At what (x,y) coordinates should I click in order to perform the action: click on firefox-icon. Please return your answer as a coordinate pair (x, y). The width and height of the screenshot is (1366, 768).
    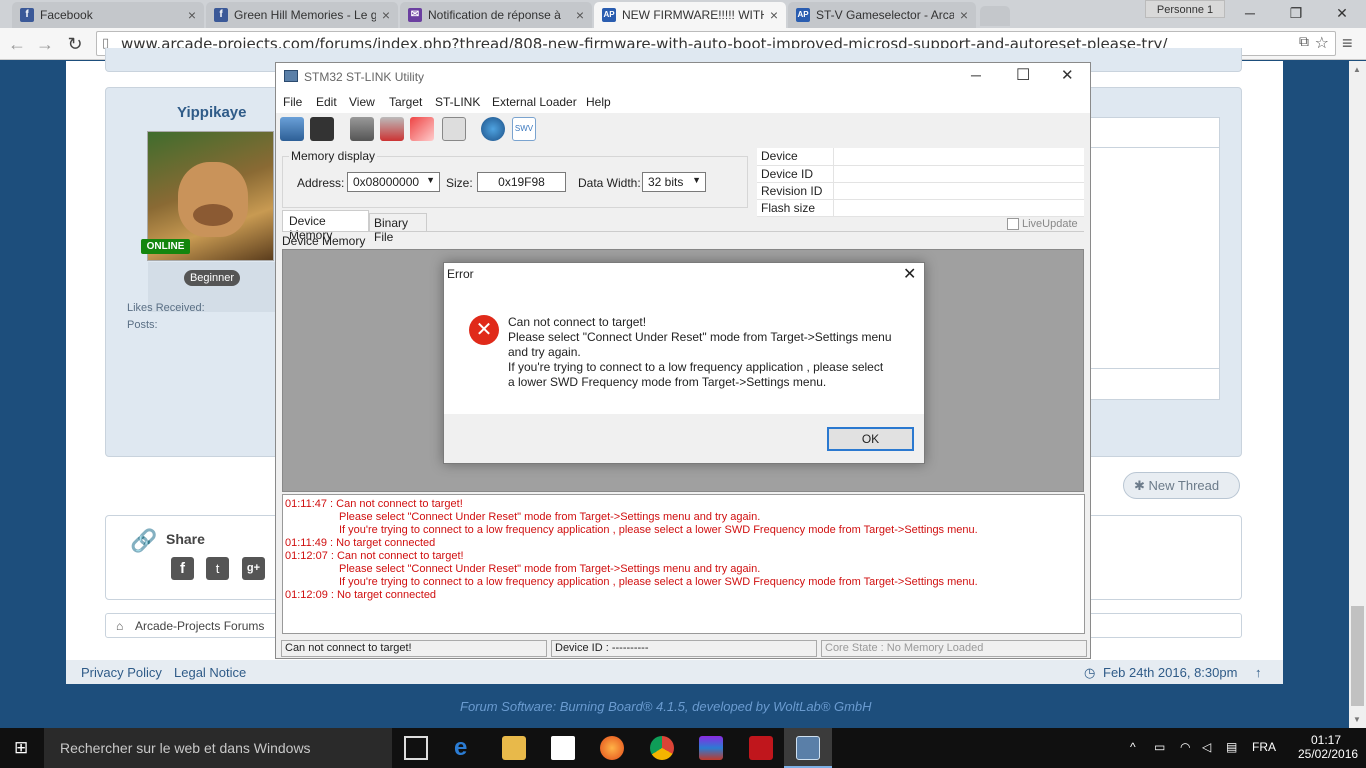
    Looking at the image, I should click on (612, 748).